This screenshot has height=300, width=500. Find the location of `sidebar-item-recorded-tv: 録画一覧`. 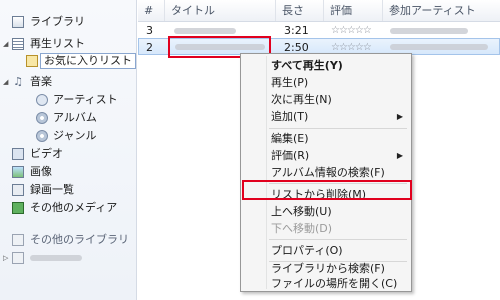

sidebar-item-recorded-tv: 録画一覧 is located at coordinates (67, 190).